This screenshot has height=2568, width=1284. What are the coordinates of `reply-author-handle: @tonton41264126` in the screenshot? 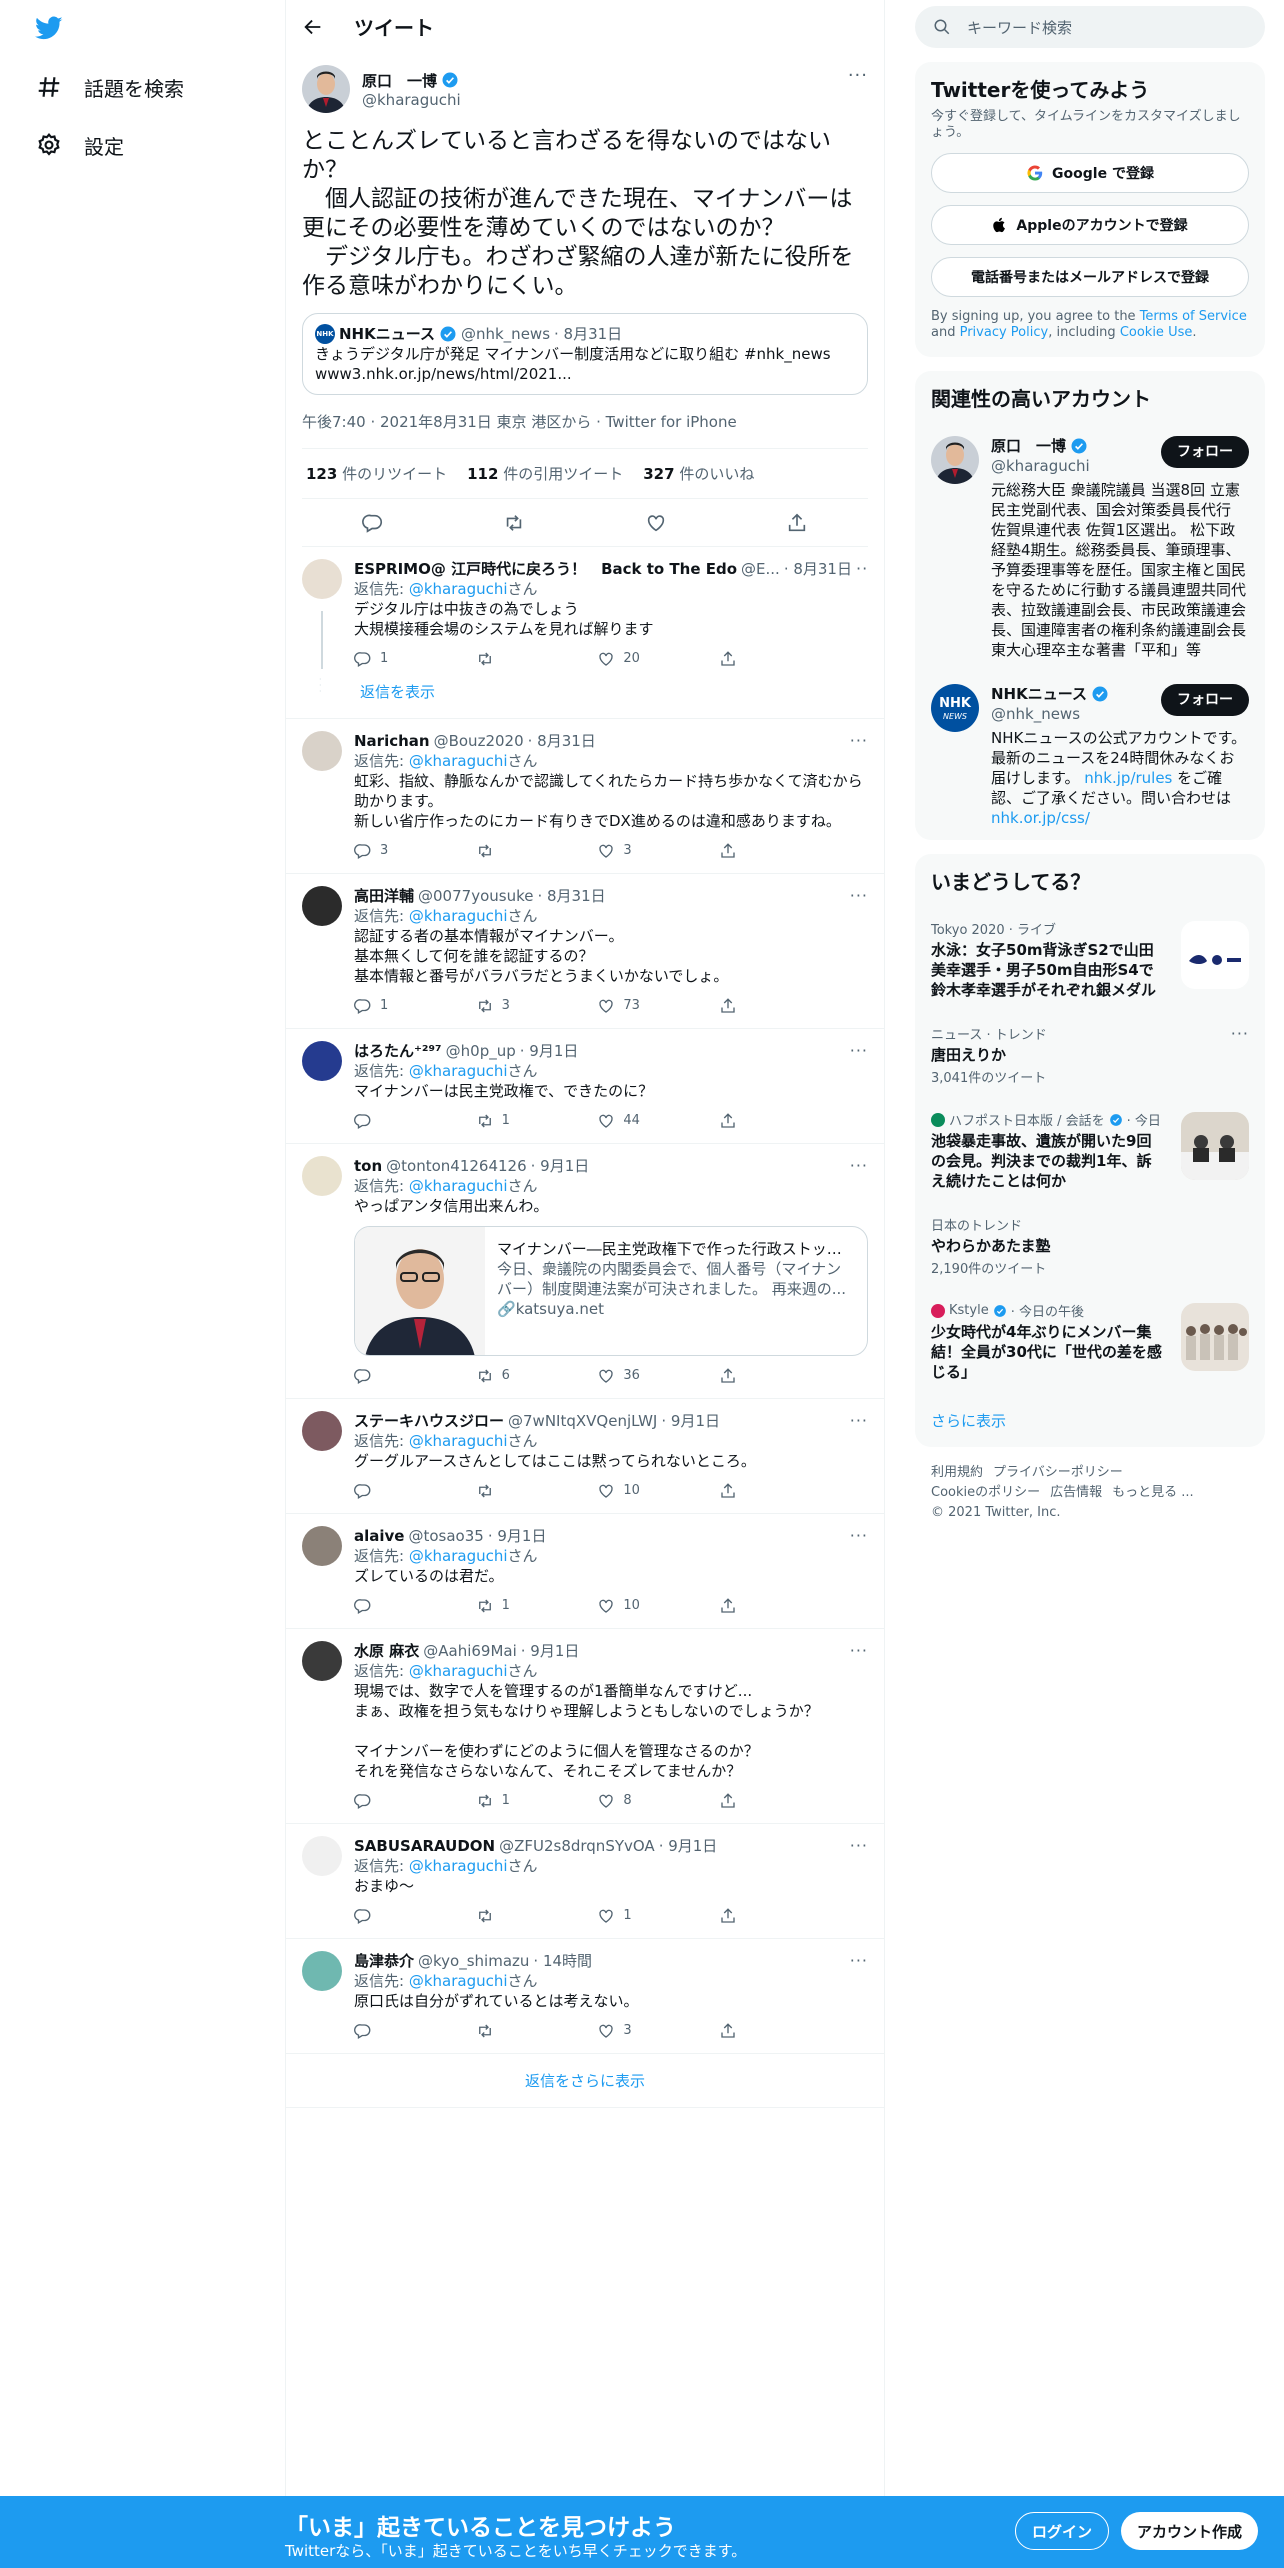 It's located at (456, 1166).